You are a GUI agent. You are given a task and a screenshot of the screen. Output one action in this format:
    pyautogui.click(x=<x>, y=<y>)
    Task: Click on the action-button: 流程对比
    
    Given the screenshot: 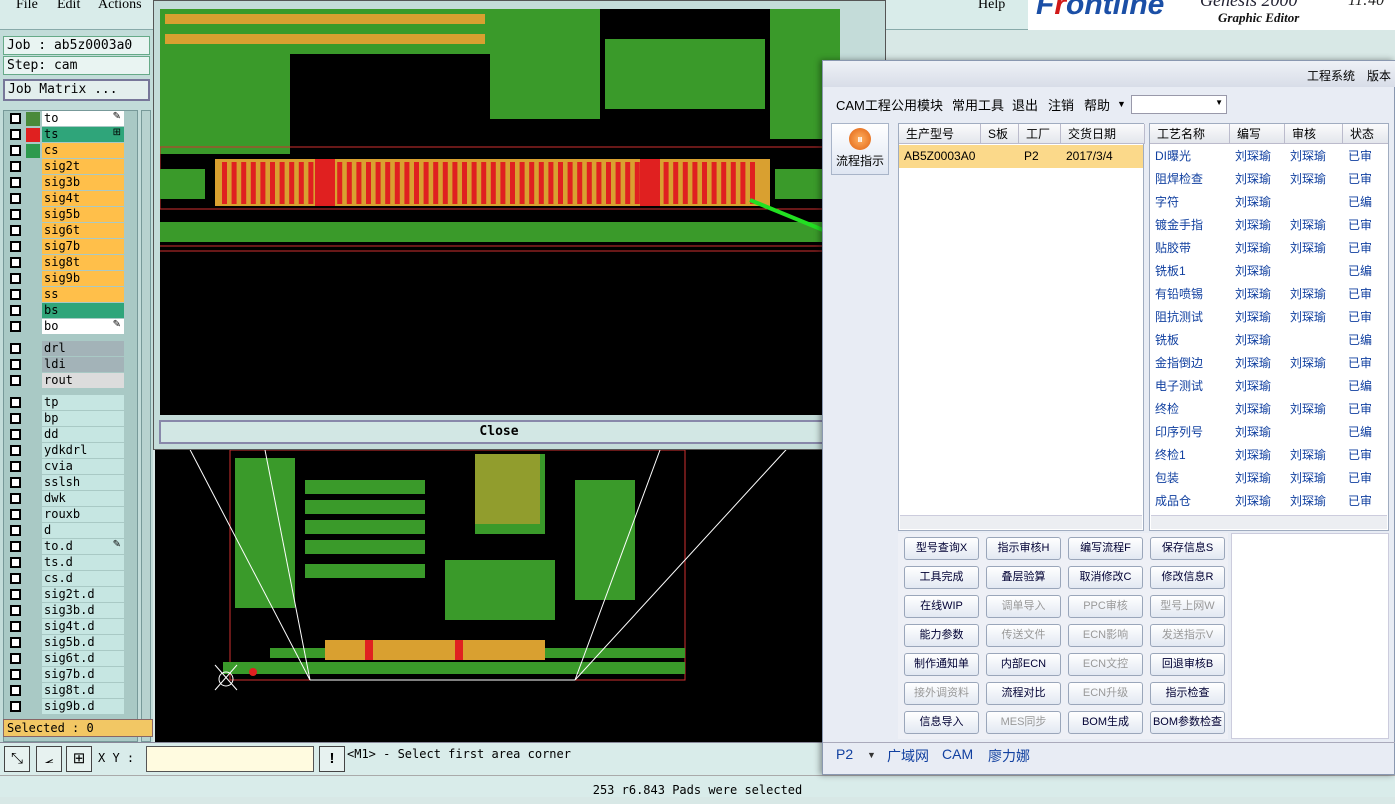 What is the action you would take?
    pyautogui.click(x=1023, y=693)
    